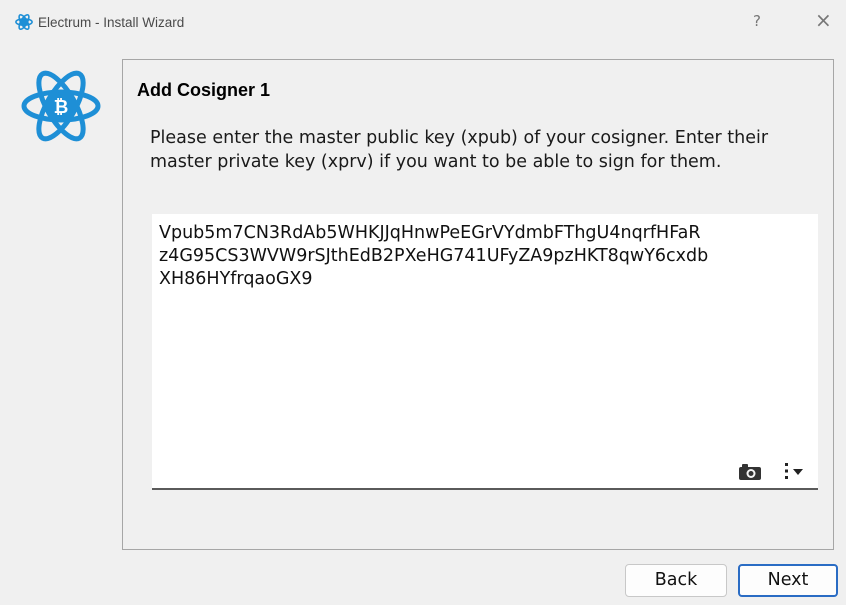 Image resolution: width=846 pixels, height=605 pixels. What do you see at coordinates (823, 20) in the screenshot?
I see `close-button: ×` at bounding box center [823, 20].